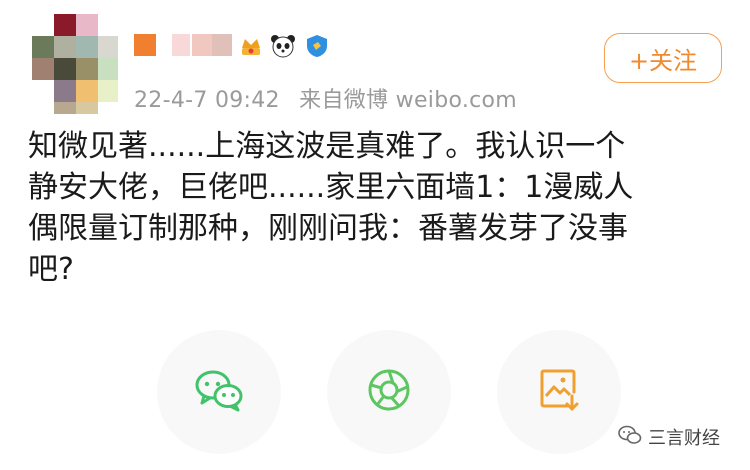  Describe the element at coordinates (331, 187) in the screenshot. I see `post-line: 静安大佬，巨佬吧......家里六面墙1：1漫威人` at that location.